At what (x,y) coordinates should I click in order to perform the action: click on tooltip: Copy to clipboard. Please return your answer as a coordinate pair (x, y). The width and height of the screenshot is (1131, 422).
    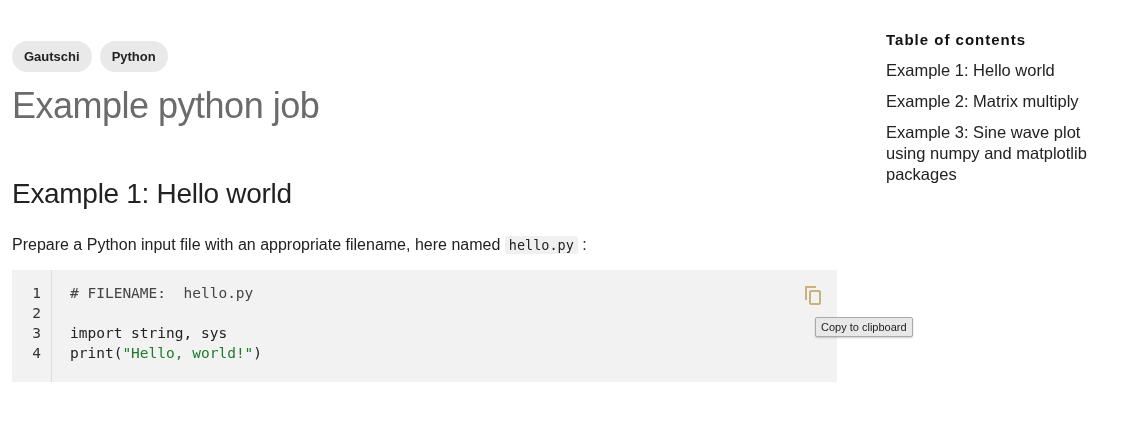
    Looking at the image, I should click on (864, 327).